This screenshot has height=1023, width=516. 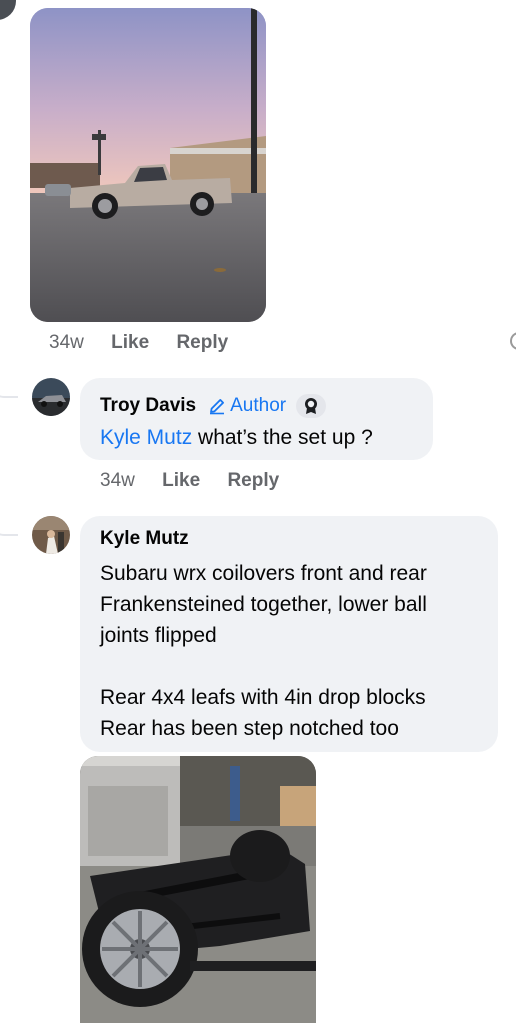 I want to click on pencil-icon, so click(x=217, y=407).